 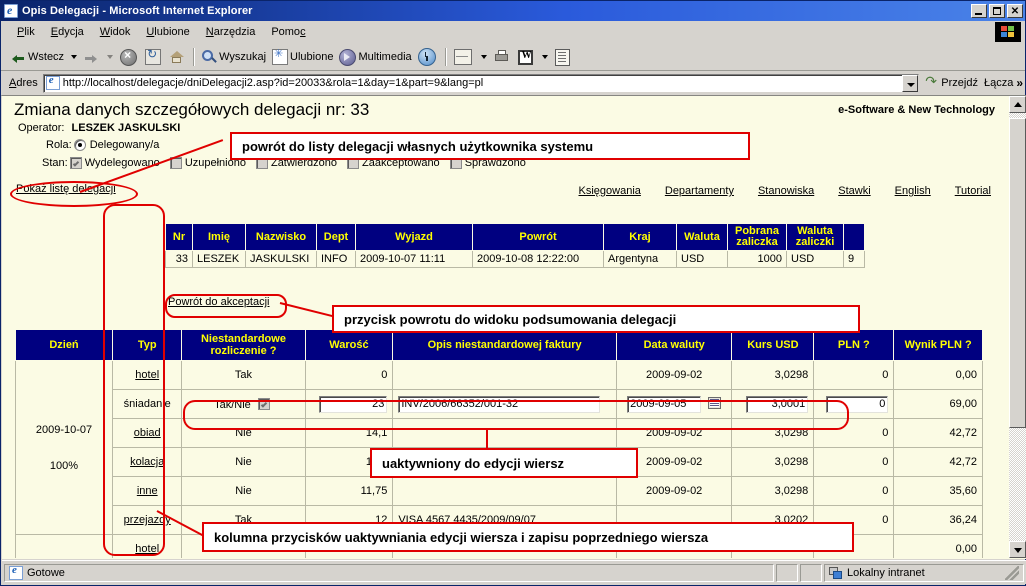 I want to click on intranet-zone-icon, so click(x=836, y=573).